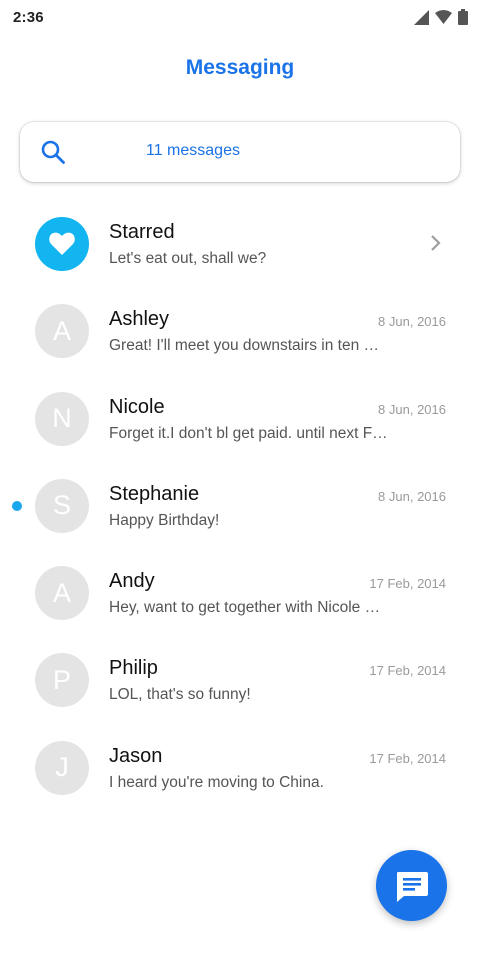 The image size is (480, 960). What do you see at coordinates (62, 505) in the screenshot?
I see `avatar: S` at bounding box center [62, 505].